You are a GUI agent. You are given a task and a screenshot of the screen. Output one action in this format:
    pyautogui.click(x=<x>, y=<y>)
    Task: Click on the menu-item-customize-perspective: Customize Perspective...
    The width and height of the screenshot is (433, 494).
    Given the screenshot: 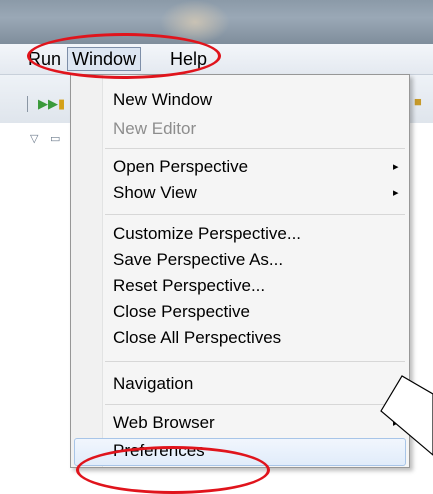 What is the action you would take?
    pyautogui.click(x=207, y=234)
    